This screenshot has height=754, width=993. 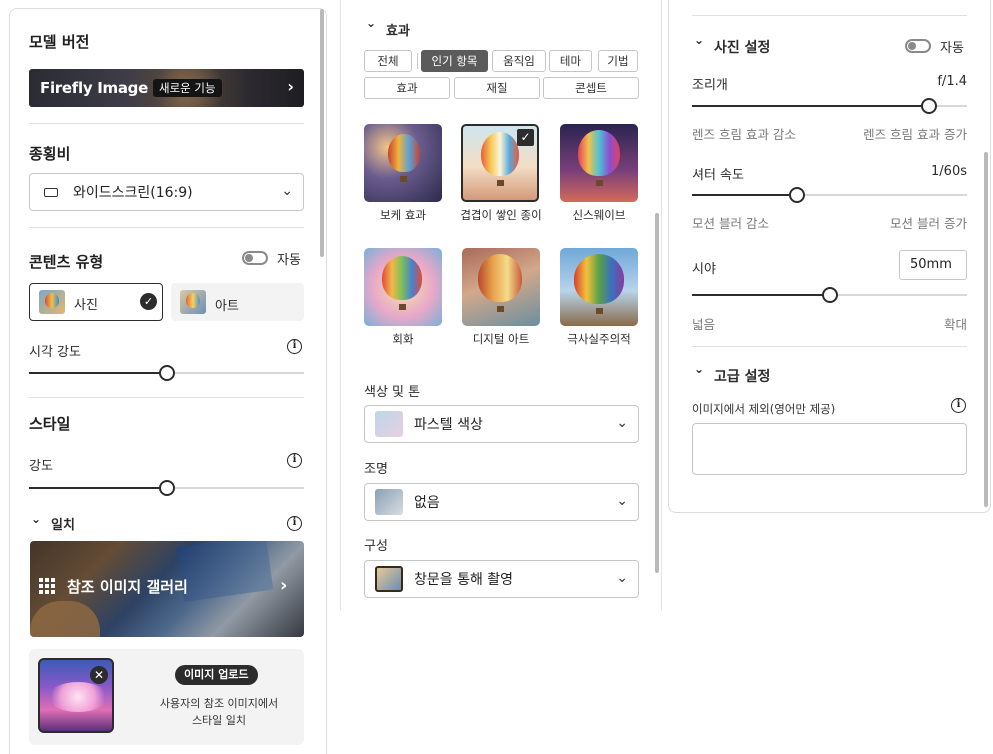 What do you see at coordinates (388, 61) in the screenshot?
I see `filter-chip-all: 전체` at bounding box center [388, 61].